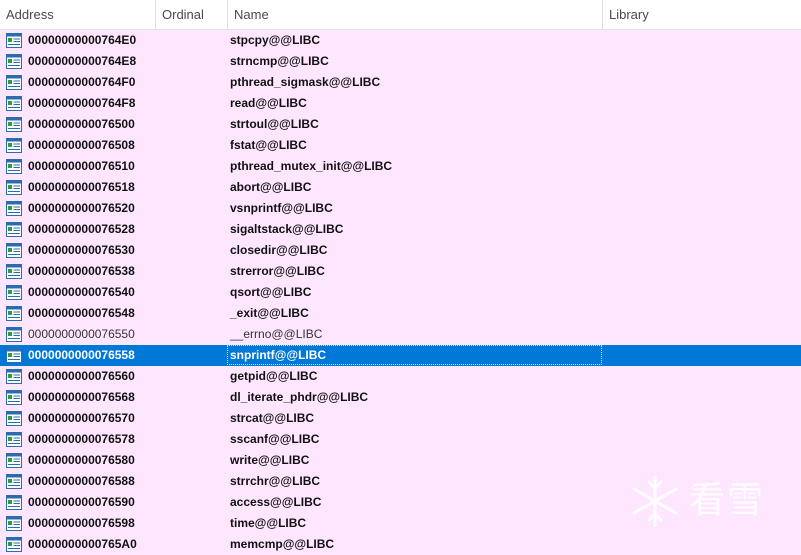 This screenshot has height=555, width=801. Describe the element at coordinates (81, 439) in the screenshot. I see `address-cell: 0000000000076578` at that location.